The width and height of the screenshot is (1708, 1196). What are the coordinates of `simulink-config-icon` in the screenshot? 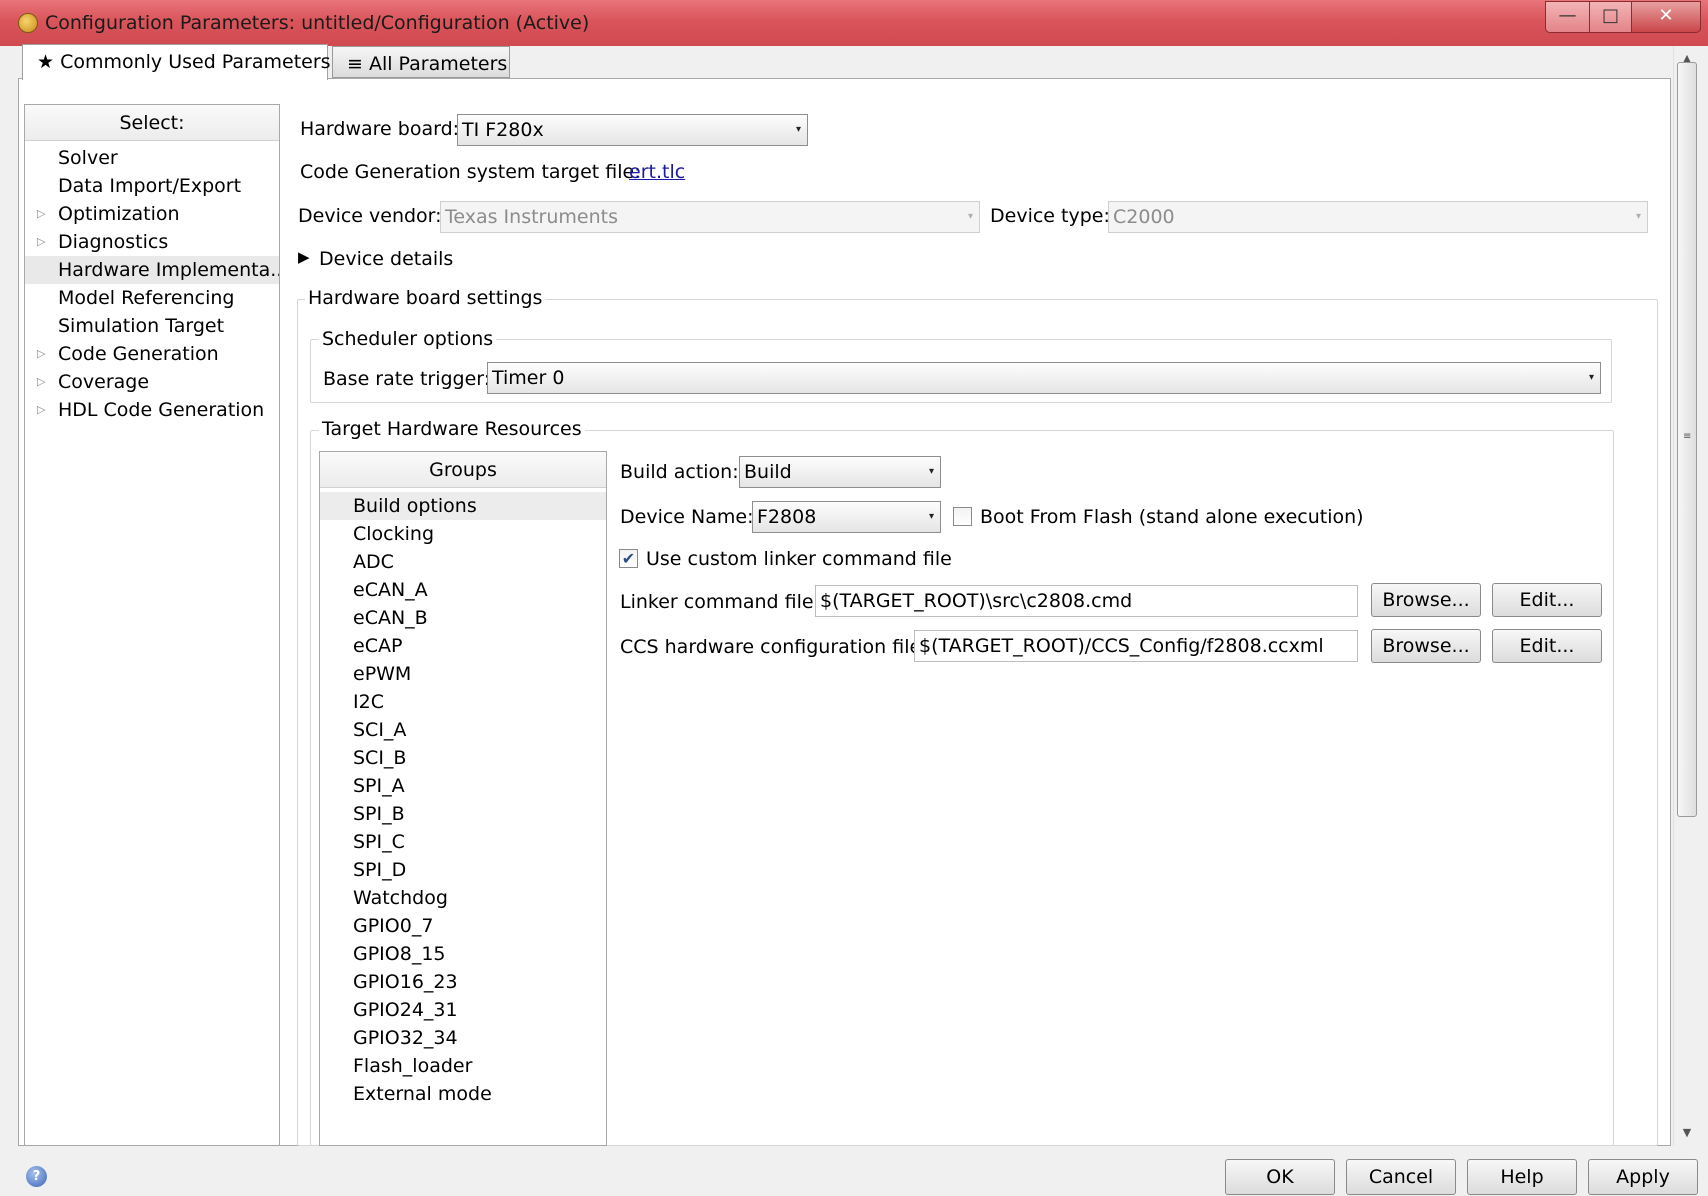 It's located at (28, 23).